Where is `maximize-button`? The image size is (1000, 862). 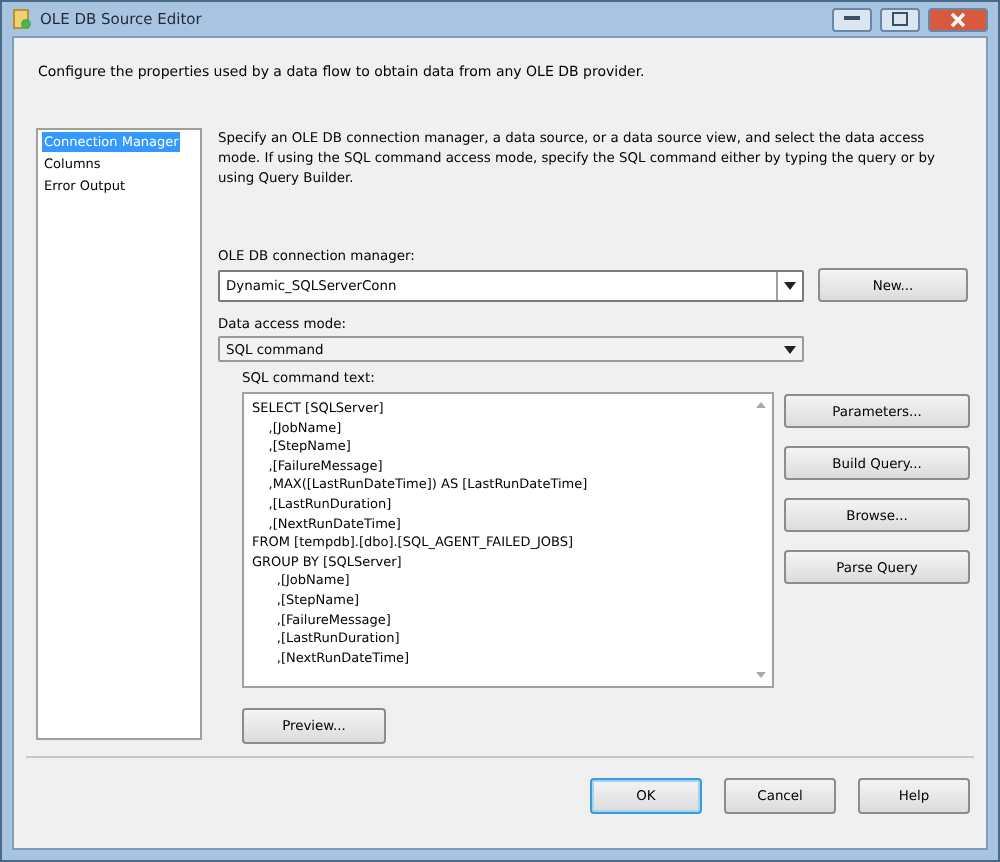 maximize-button is located at coordinates (900, 19).